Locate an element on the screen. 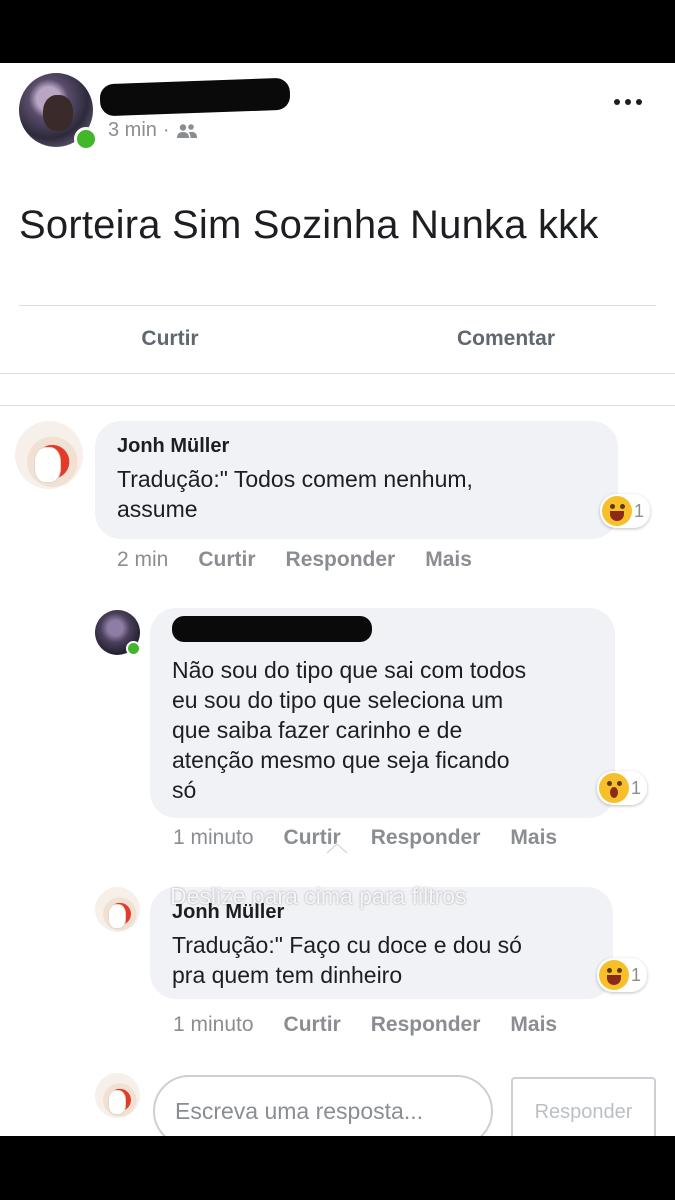 The image size is (675, 1200). comment-time: 2 min is located at coordinates (142, 560).